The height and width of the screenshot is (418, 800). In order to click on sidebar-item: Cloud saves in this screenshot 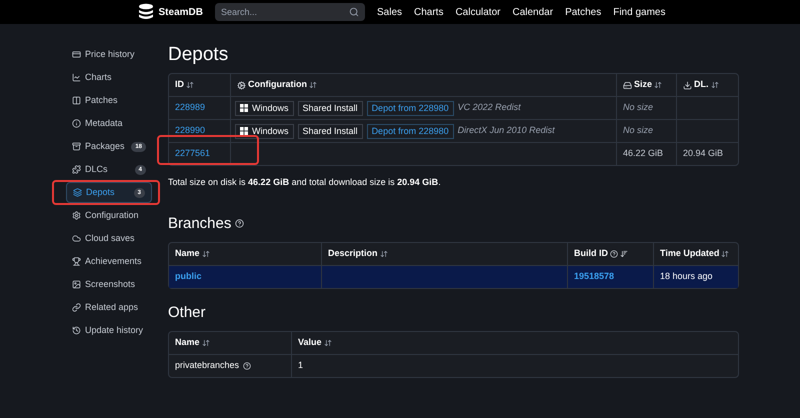, I will do `click(109, 238)`.